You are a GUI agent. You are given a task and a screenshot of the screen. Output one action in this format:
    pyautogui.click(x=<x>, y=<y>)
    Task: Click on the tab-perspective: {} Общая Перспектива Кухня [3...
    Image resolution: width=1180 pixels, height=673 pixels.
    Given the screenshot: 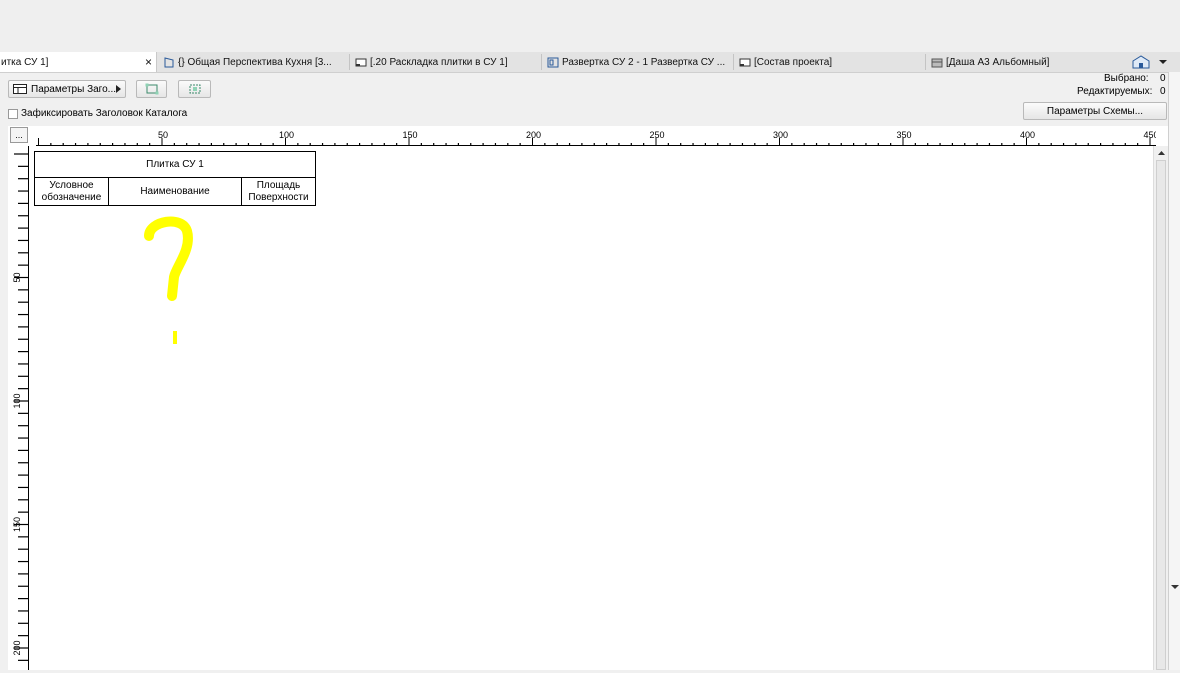 What is the action you would take?
    pyautogui.click(x=253, y=62)
    